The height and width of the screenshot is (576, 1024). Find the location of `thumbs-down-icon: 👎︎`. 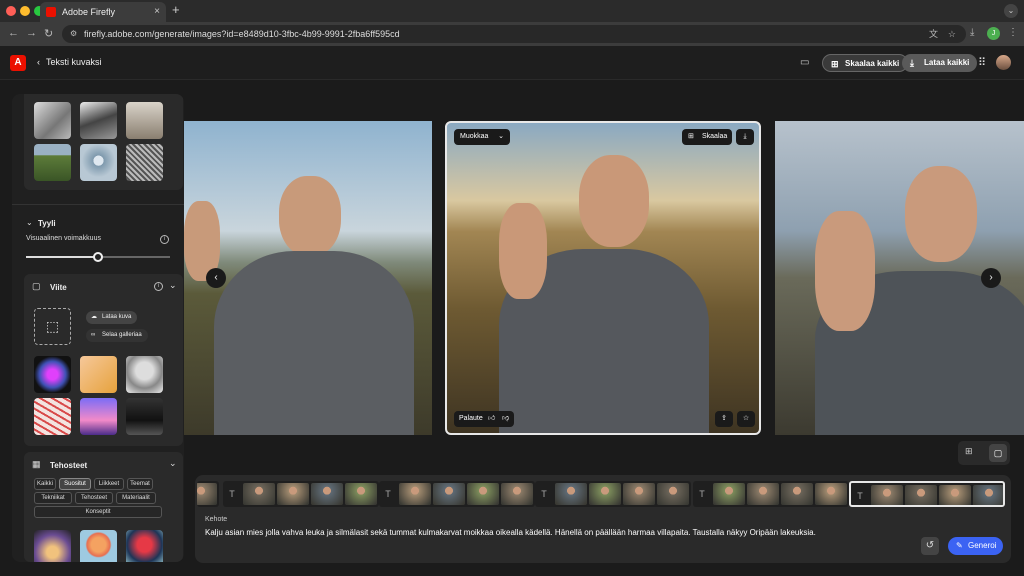

thumbs-down-icon: 👎︎ is located at coordinates (505, 419).